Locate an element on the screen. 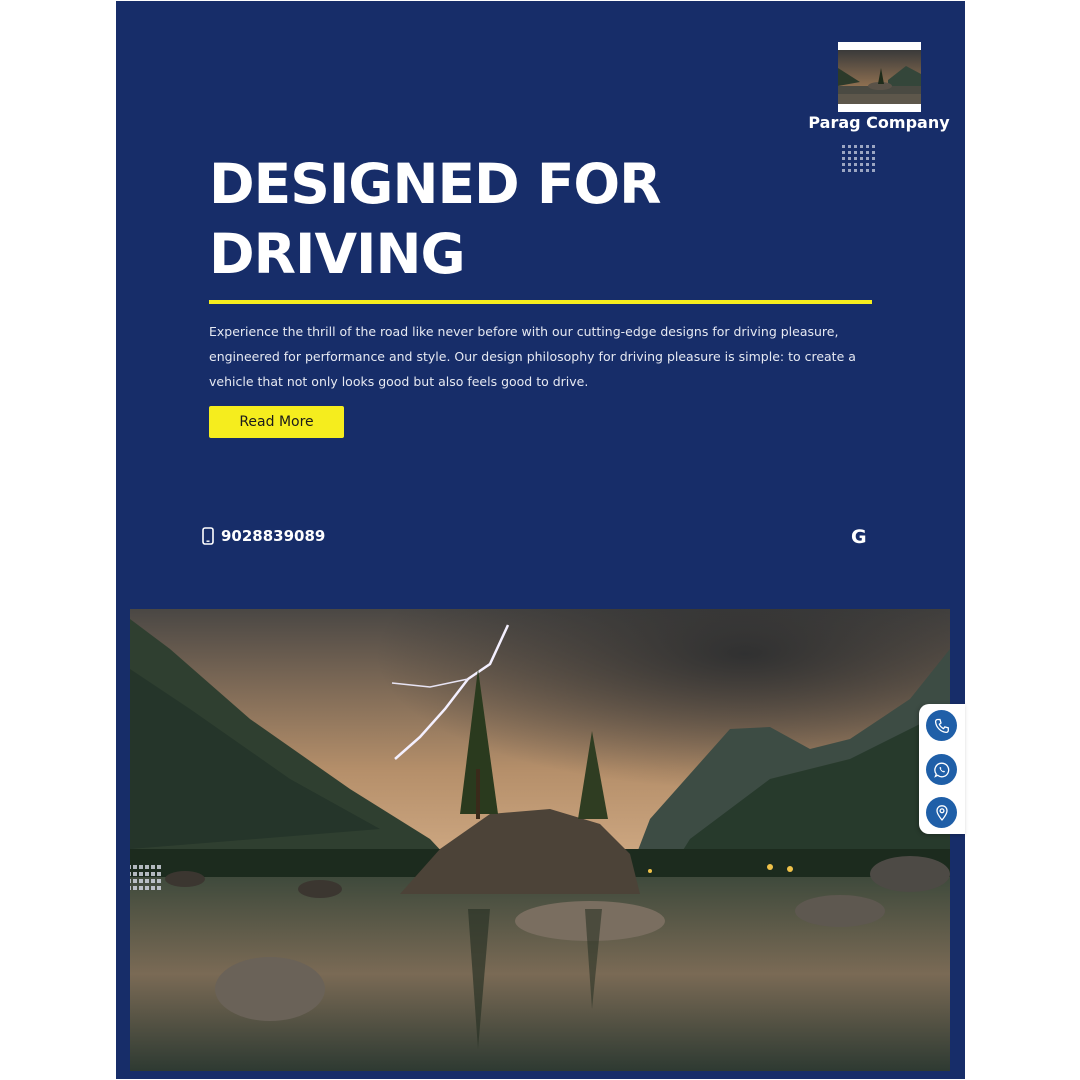 This screenshot has height=1080, width=1080. whatsapp-button is located at coordinates (941, 769).